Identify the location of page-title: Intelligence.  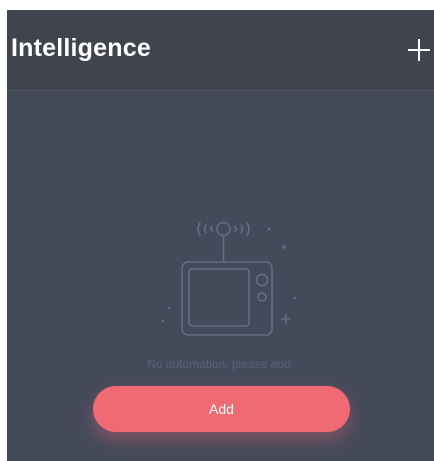
(81, 48).